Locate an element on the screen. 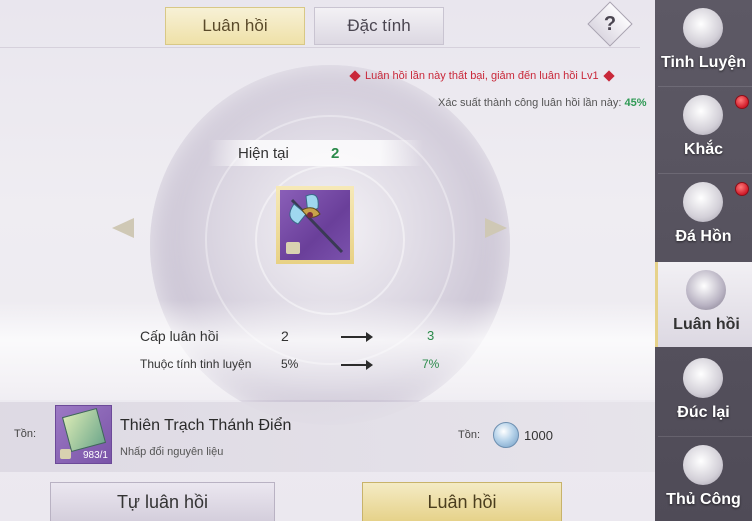 The image size is (752, 521). stat-to-level: 3 is located at coordinates (431, 335).